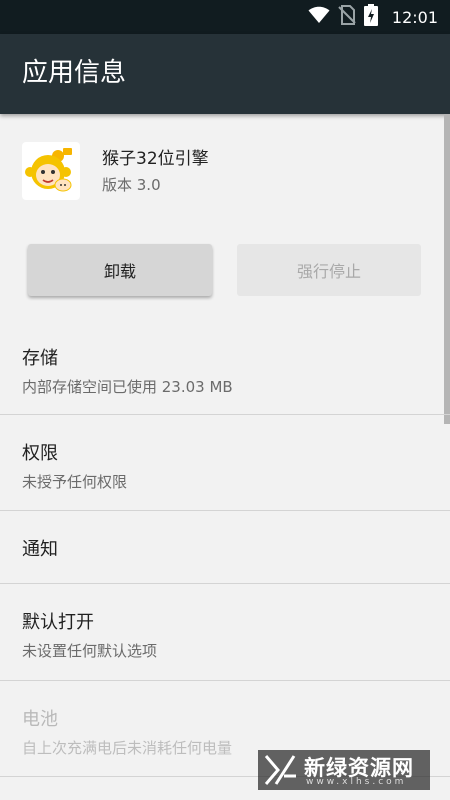  Describe the element at coordinates (225, 367) in the screenshot. I see `storage-item: 存储 内部存储空间已使用 23.03 MB` at that location.